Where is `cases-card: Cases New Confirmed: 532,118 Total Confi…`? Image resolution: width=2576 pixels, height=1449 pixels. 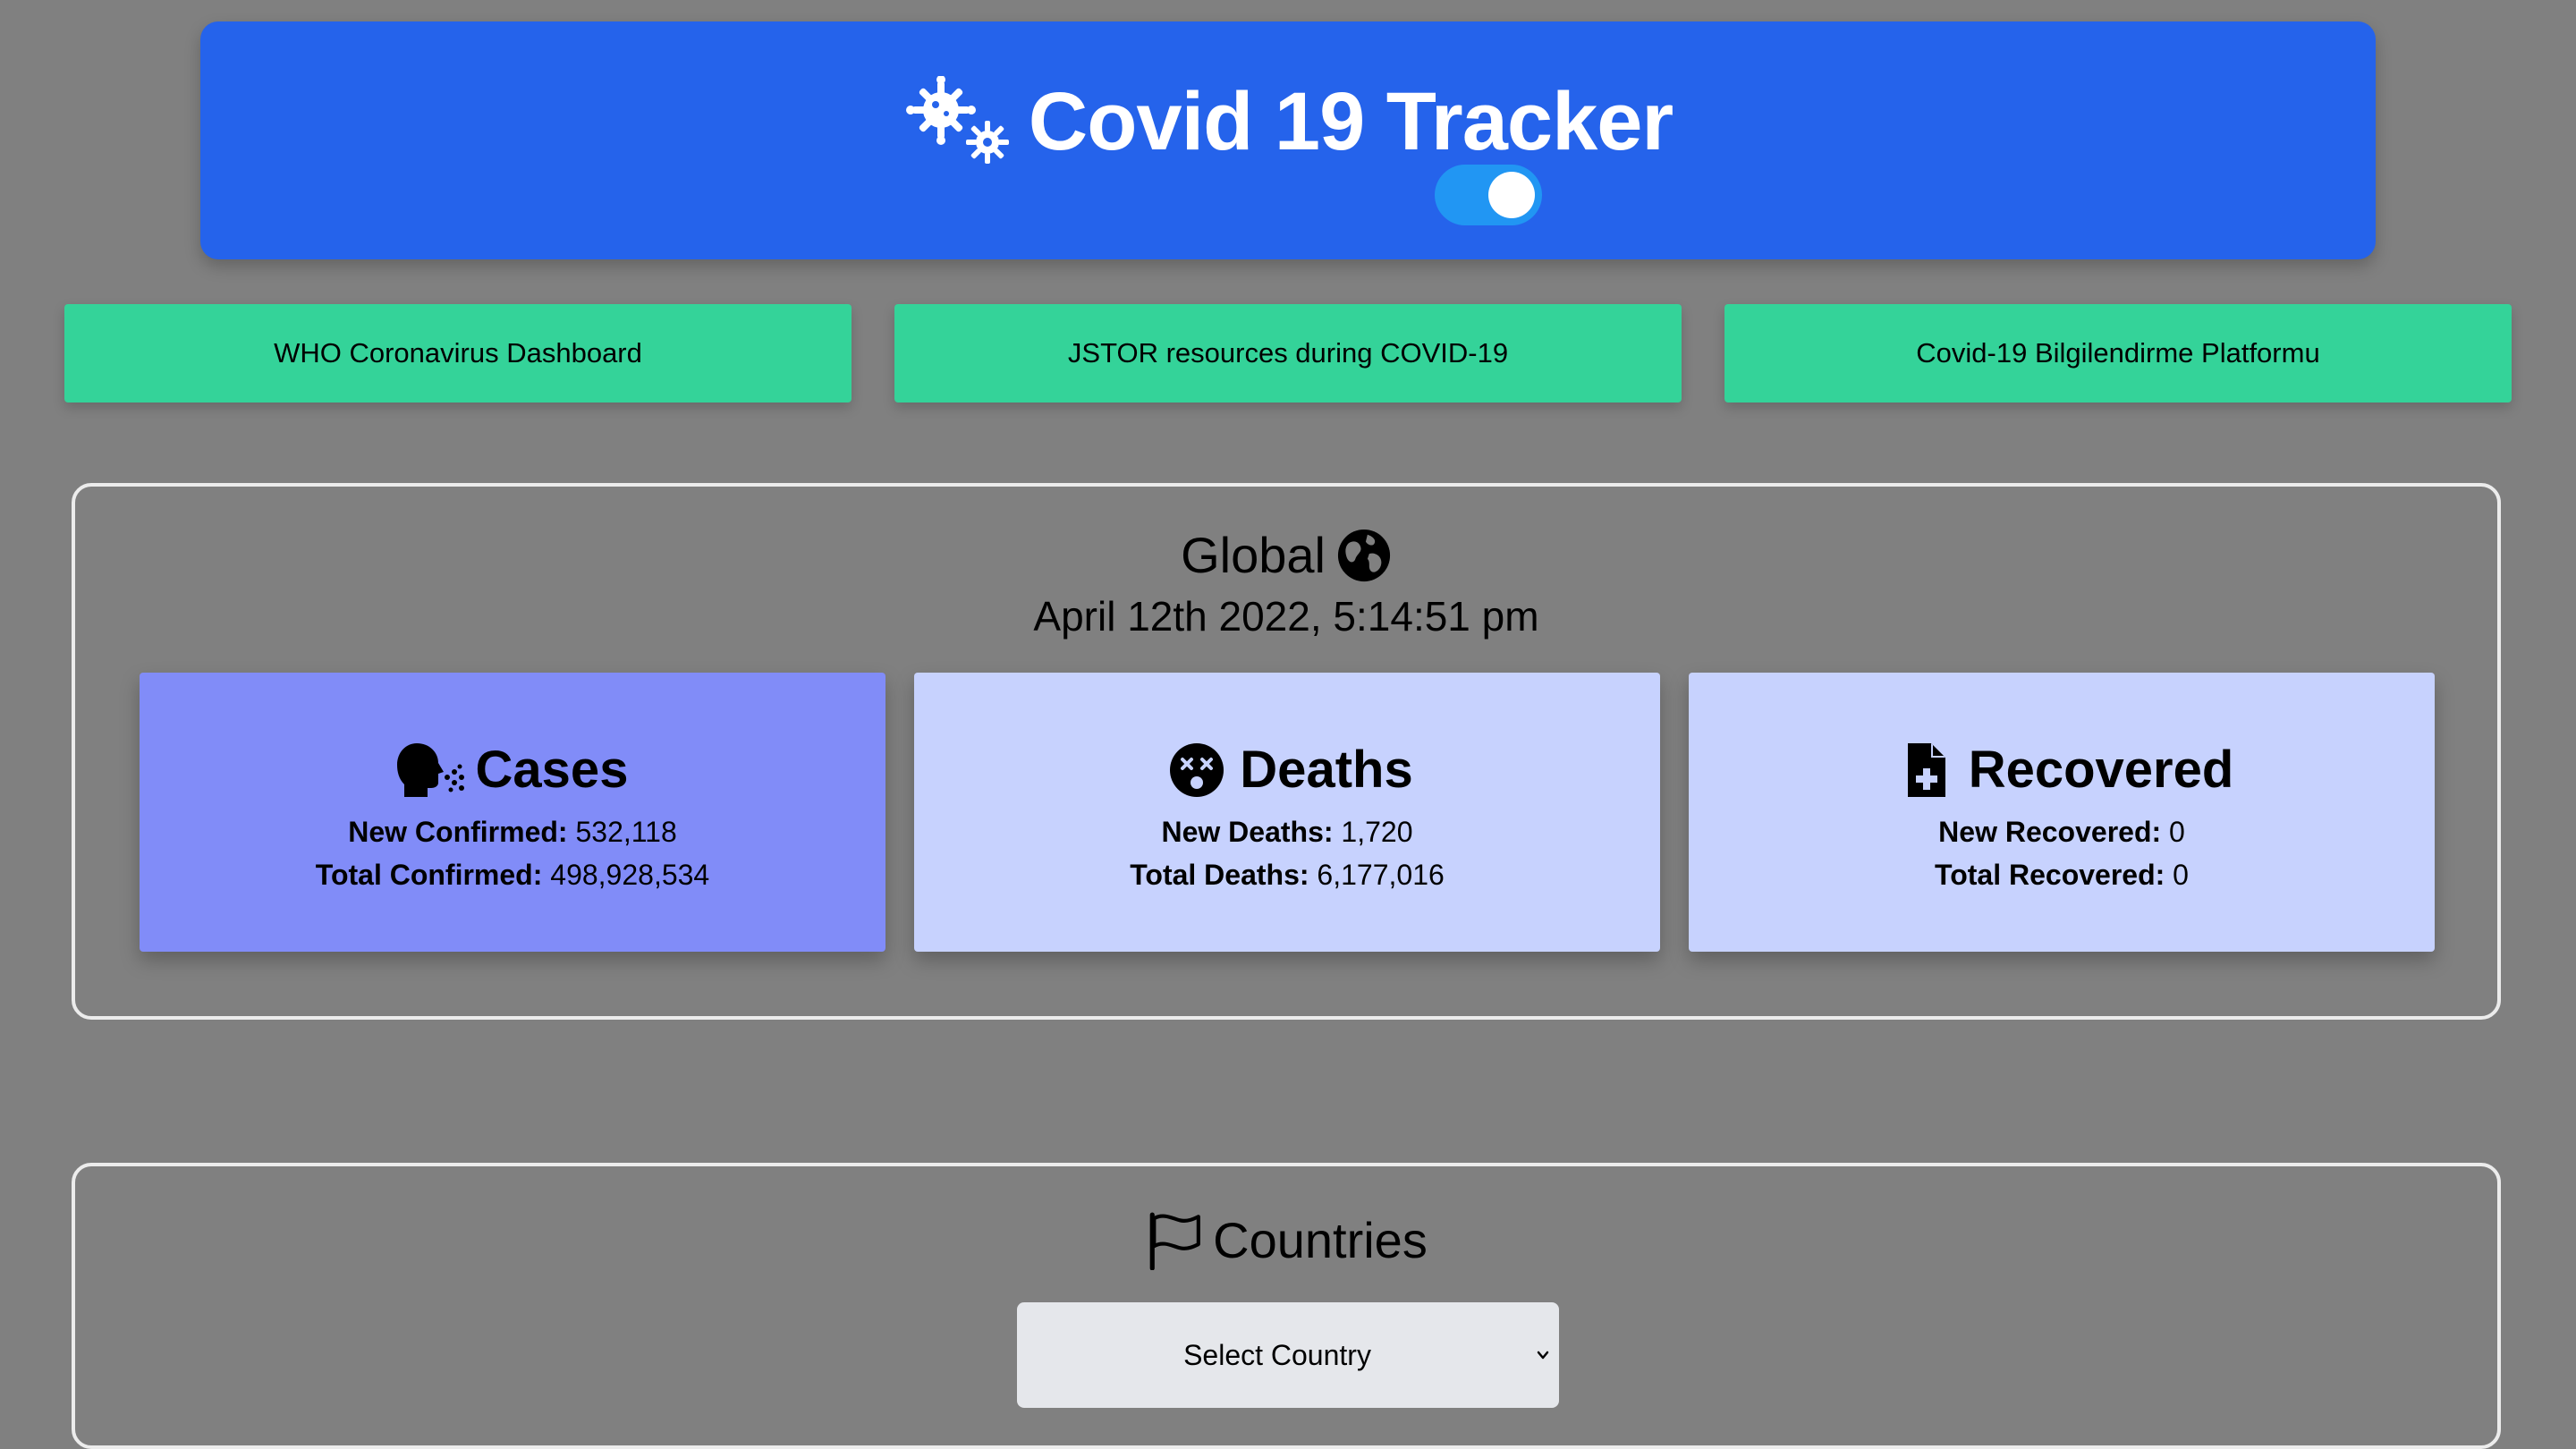
cases-card: Cases New Confirmed: 532,118 Total Confi… is located at coordinates (513, 812).